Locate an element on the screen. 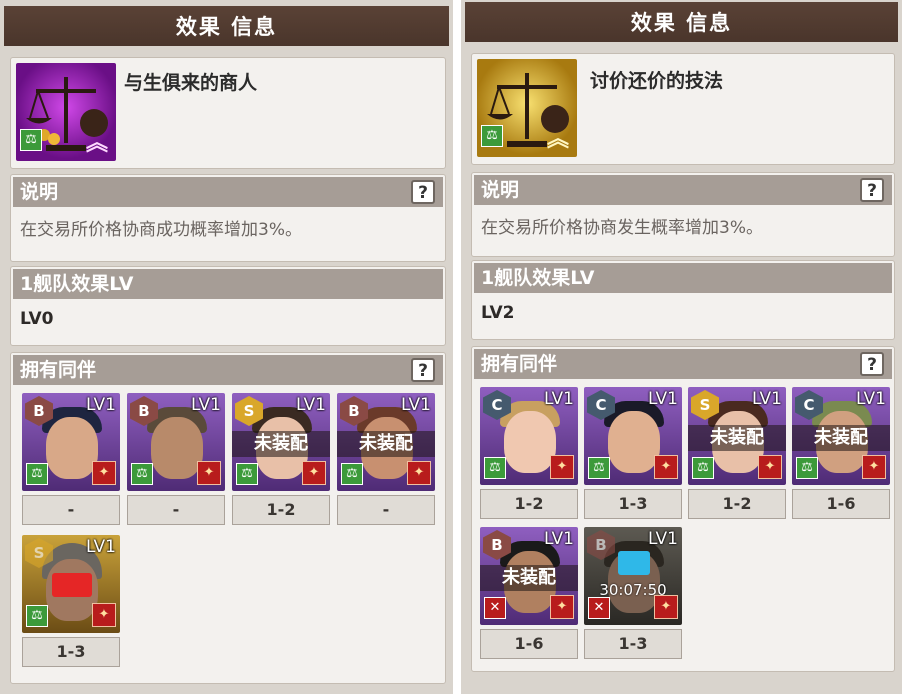  merchant-scale-skill-icon: ⚖ ︽ is located at coordinates (66, 112).